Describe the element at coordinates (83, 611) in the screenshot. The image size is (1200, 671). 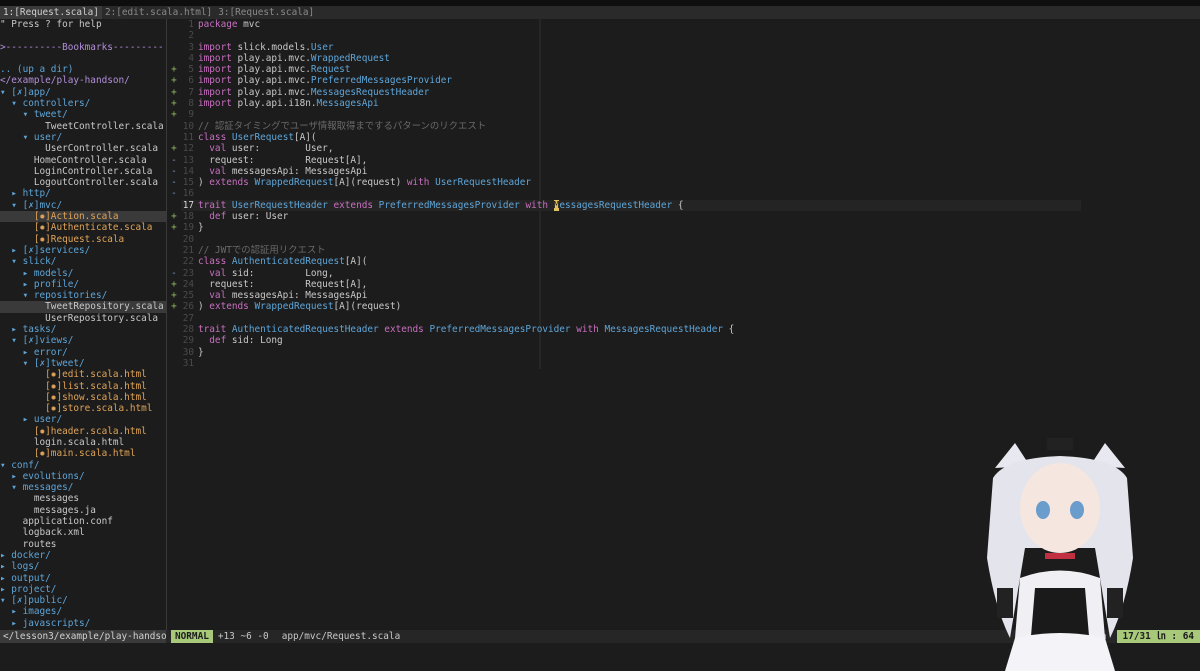
I see `tree-directory: ▸ images/` at that location.